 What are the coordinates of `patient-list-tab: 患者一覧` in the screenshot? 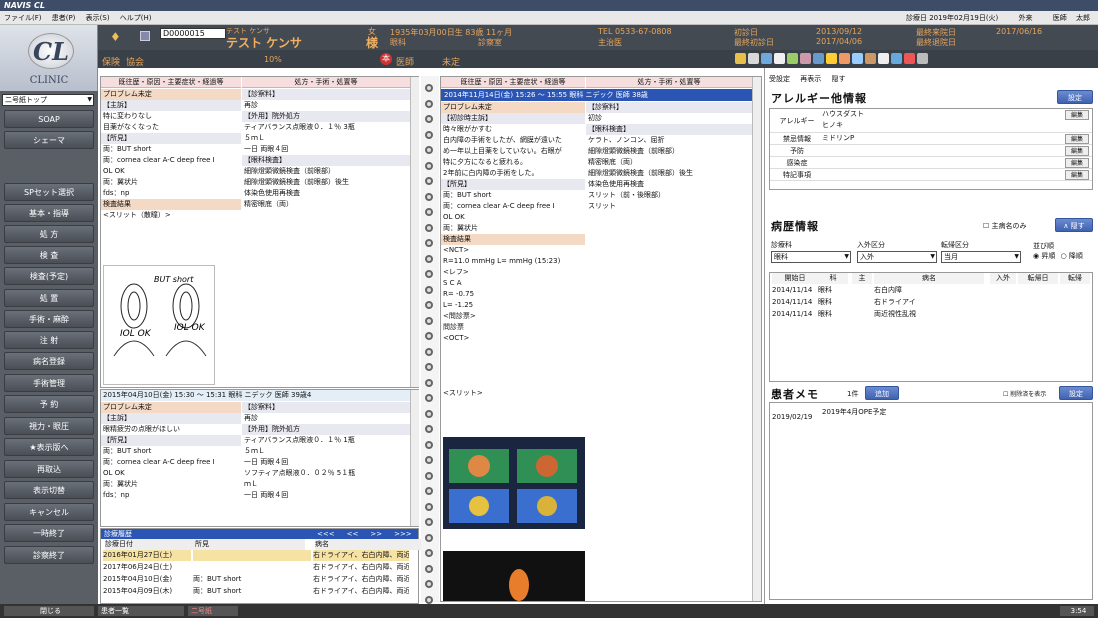 It's located at (141, 611).